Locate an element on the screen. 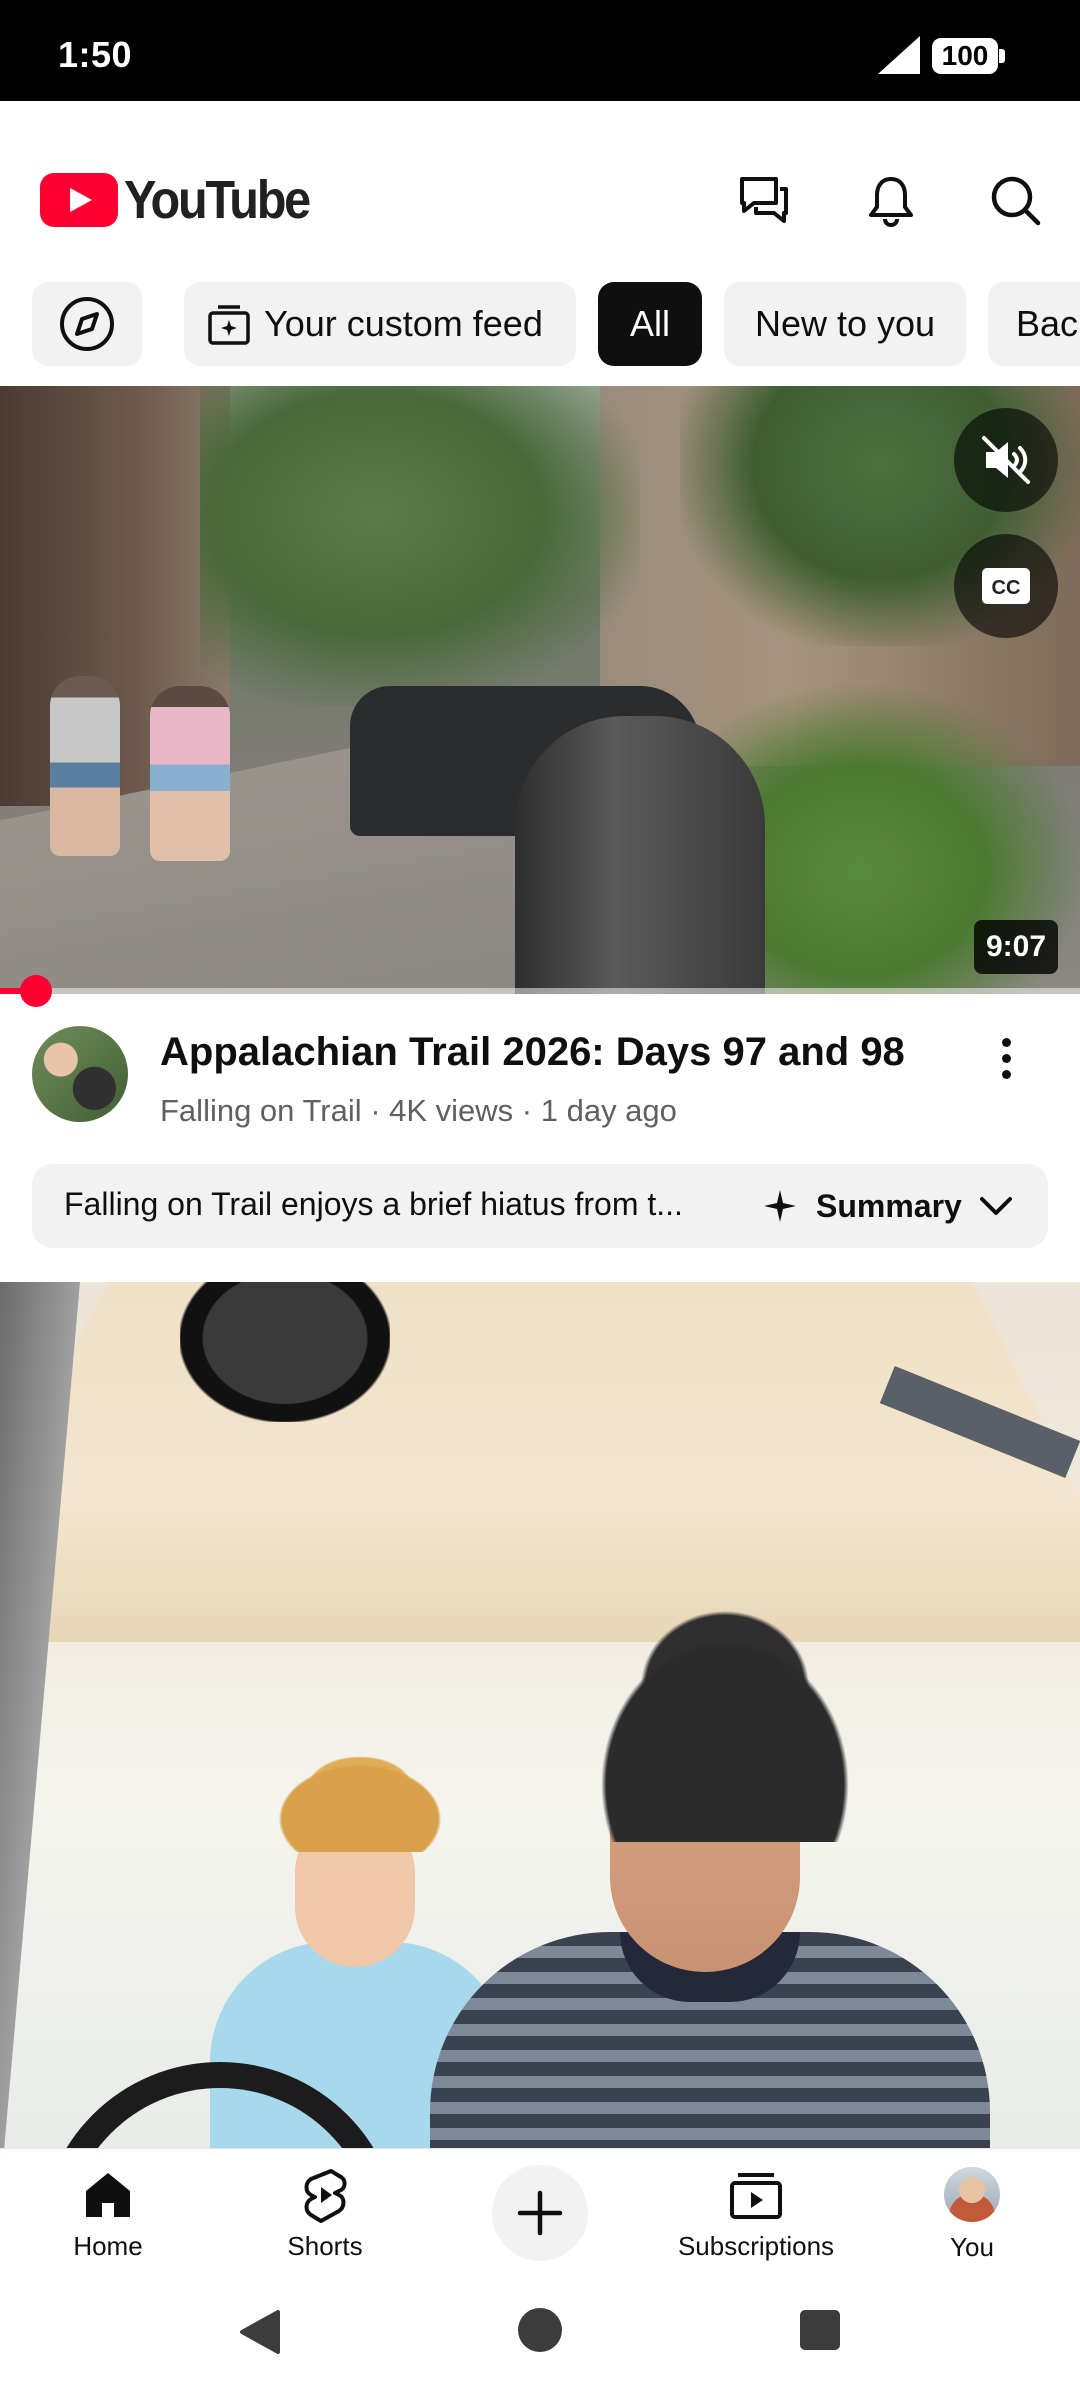  summary-button-label: Summary is located at coordinates (889, 1205).